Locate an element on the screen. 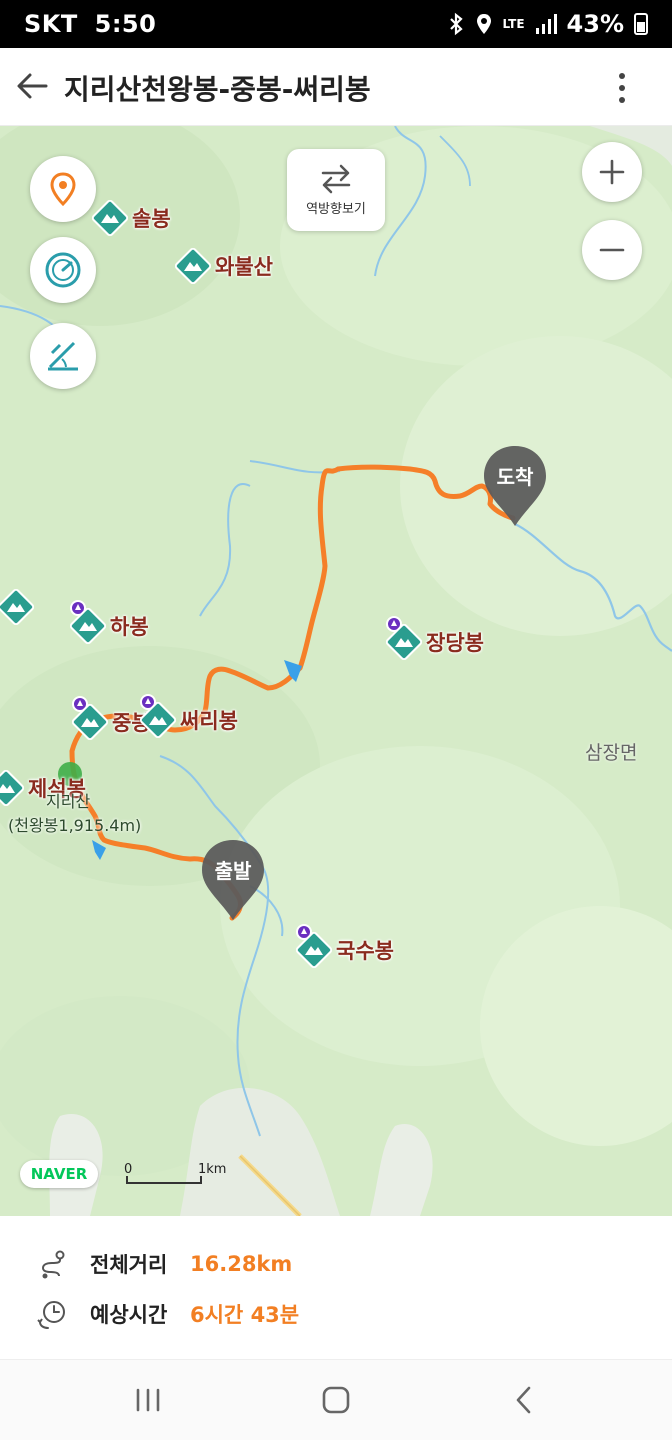 The height and width of the screenshot is (1440, 672). home-icon is located at coordinates (336, 1400).